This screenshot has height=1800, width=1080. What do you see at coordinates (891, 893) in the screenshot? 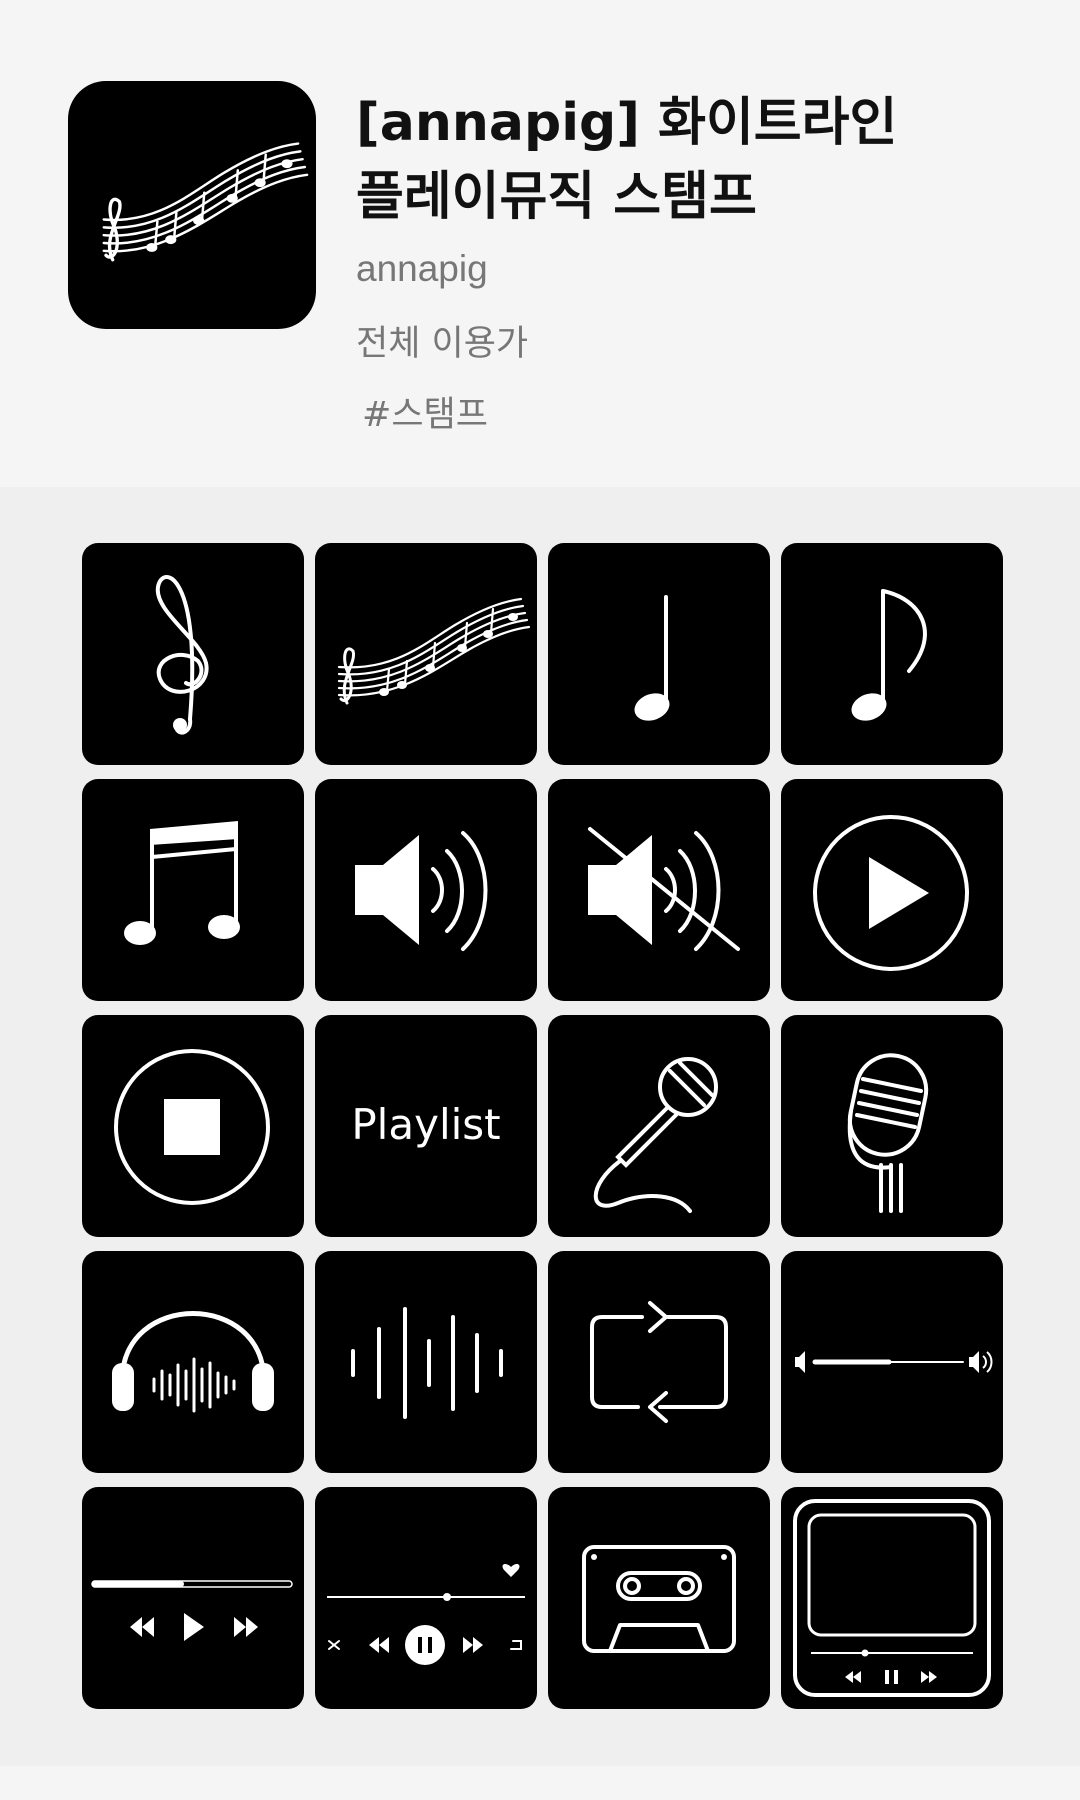
I see `play-circle-icon` at bounding box center [891, 893].